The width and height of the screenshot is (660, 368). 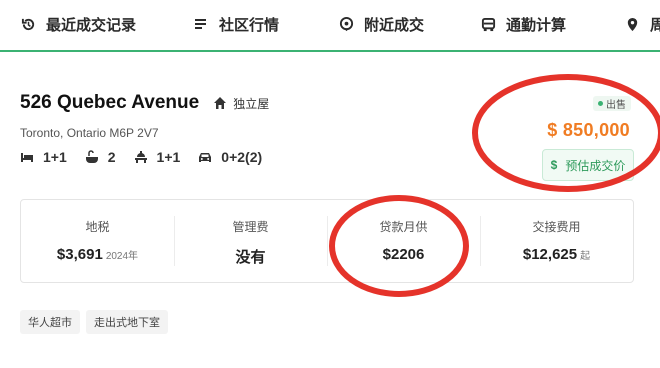 What do you see at coordinates (122, 256) in the screenshot?
I see `stat-suffix: 2024年` at bounding box center [122, 256].